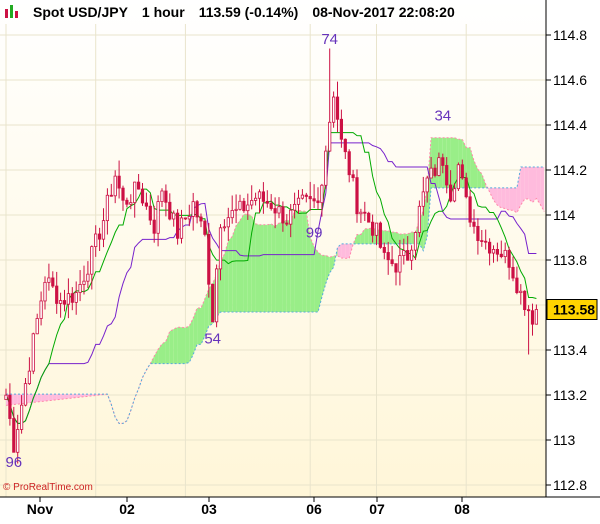 Image resolution: width=600 pixels, height=524 pixels. What do you see at coordinates (564, 215) in the screenshot?
I see `y-tick-label: 114` at bounding box center [564, 215].